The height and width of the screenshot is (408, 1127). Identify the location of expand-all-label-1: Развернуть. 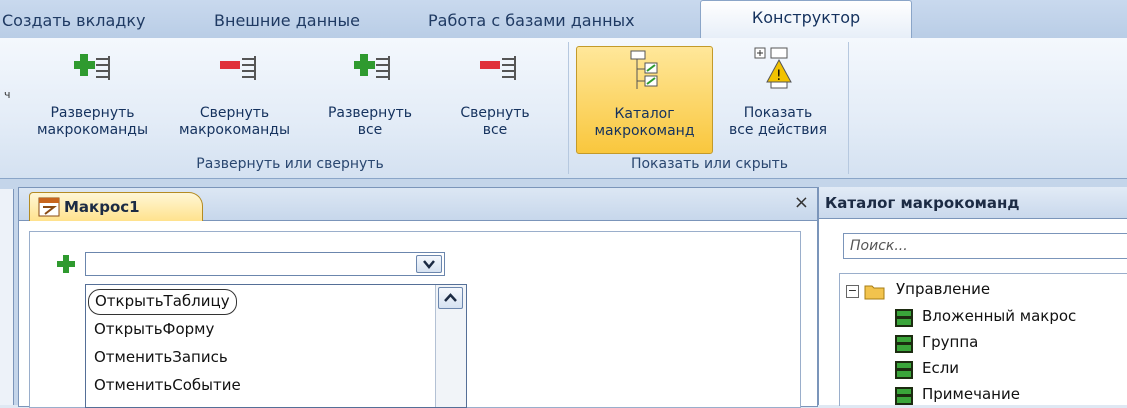
(370, 113).